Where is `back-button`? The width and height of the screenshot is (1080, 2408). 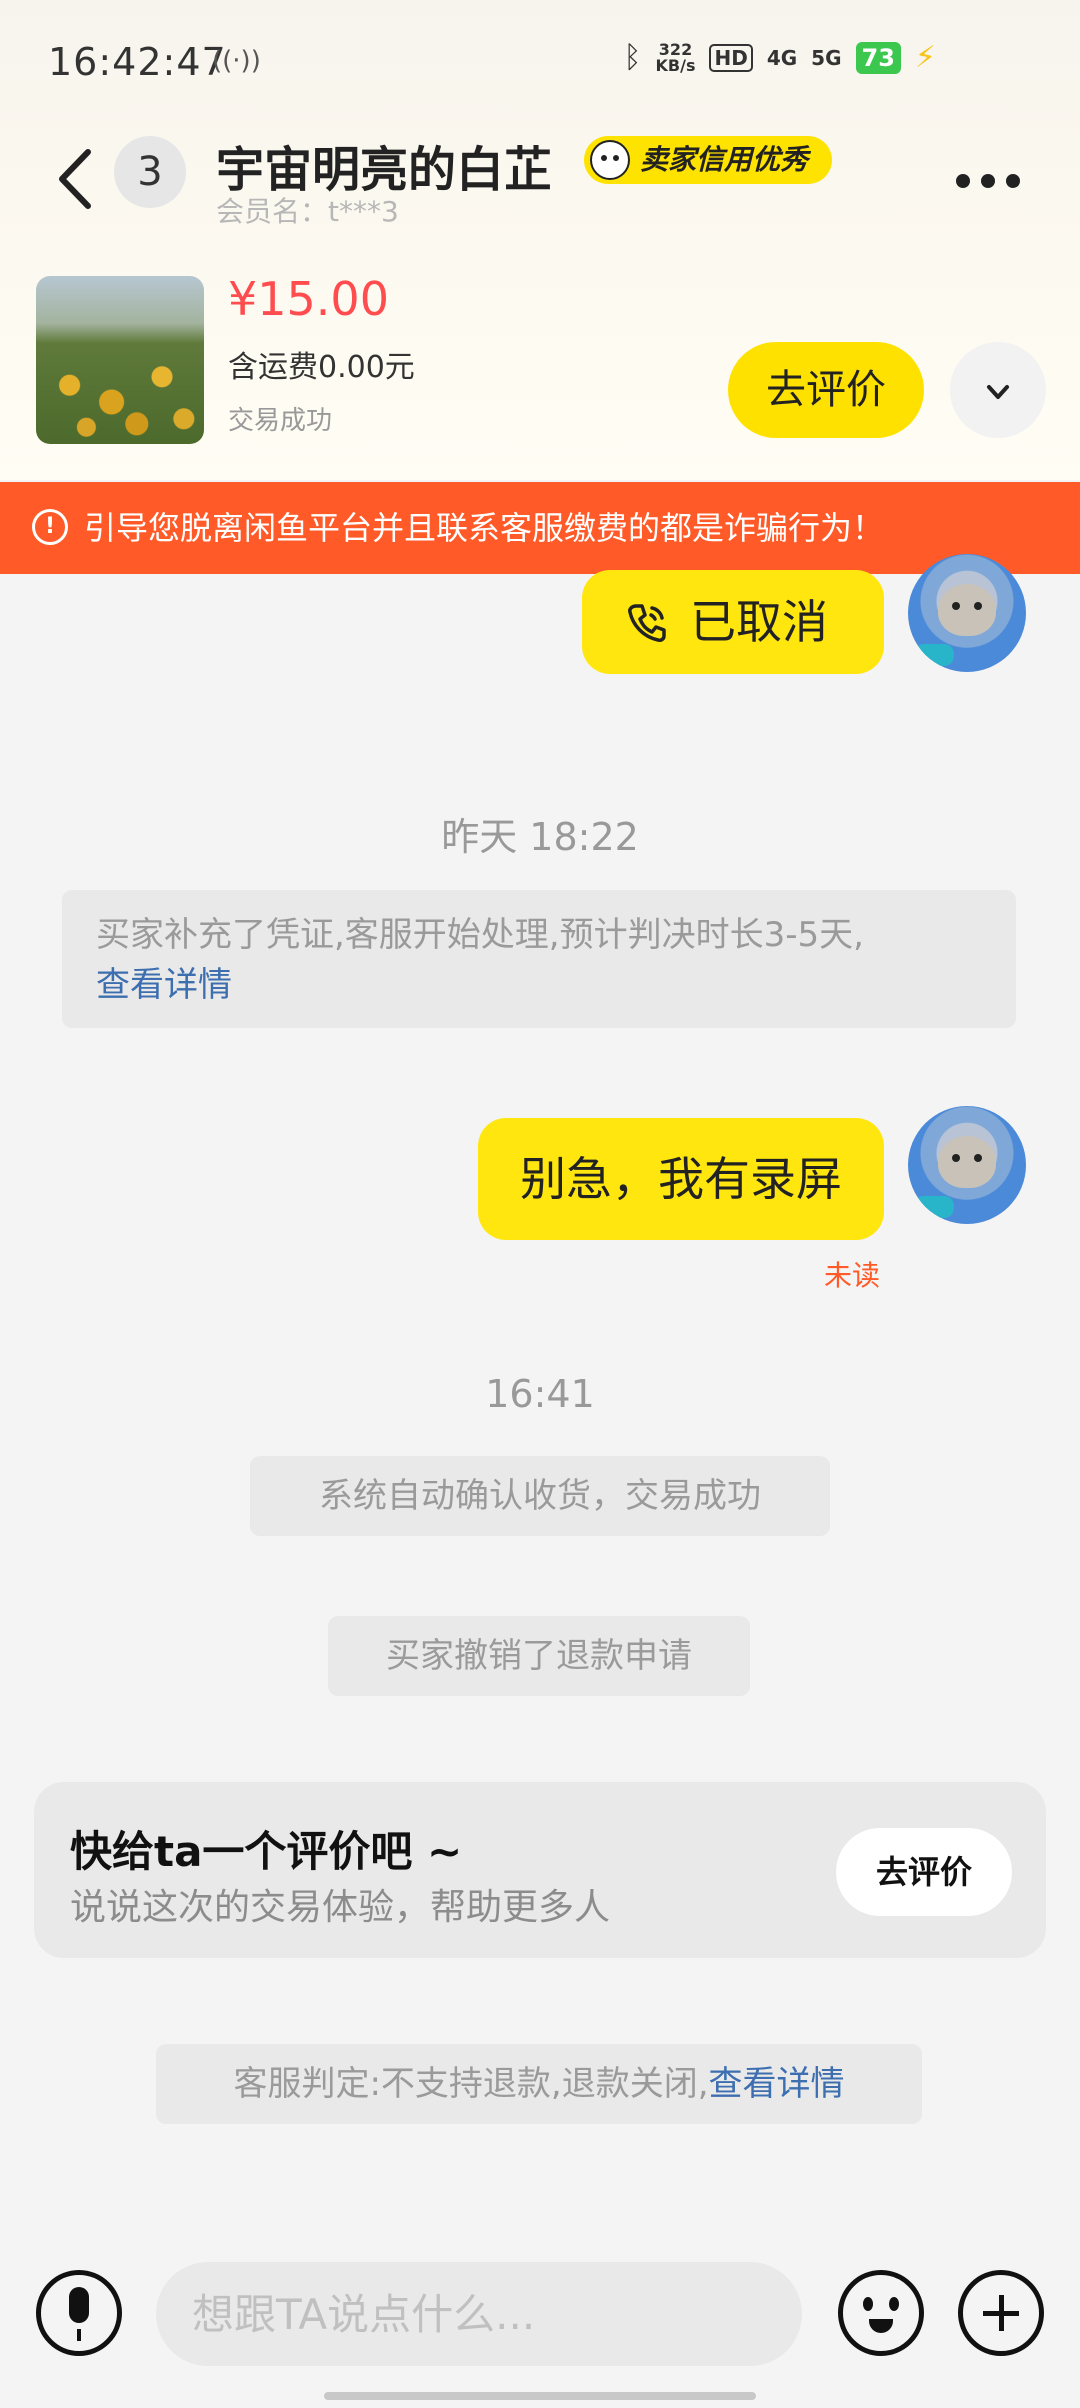 back-button is located at coordinates (75, 179).